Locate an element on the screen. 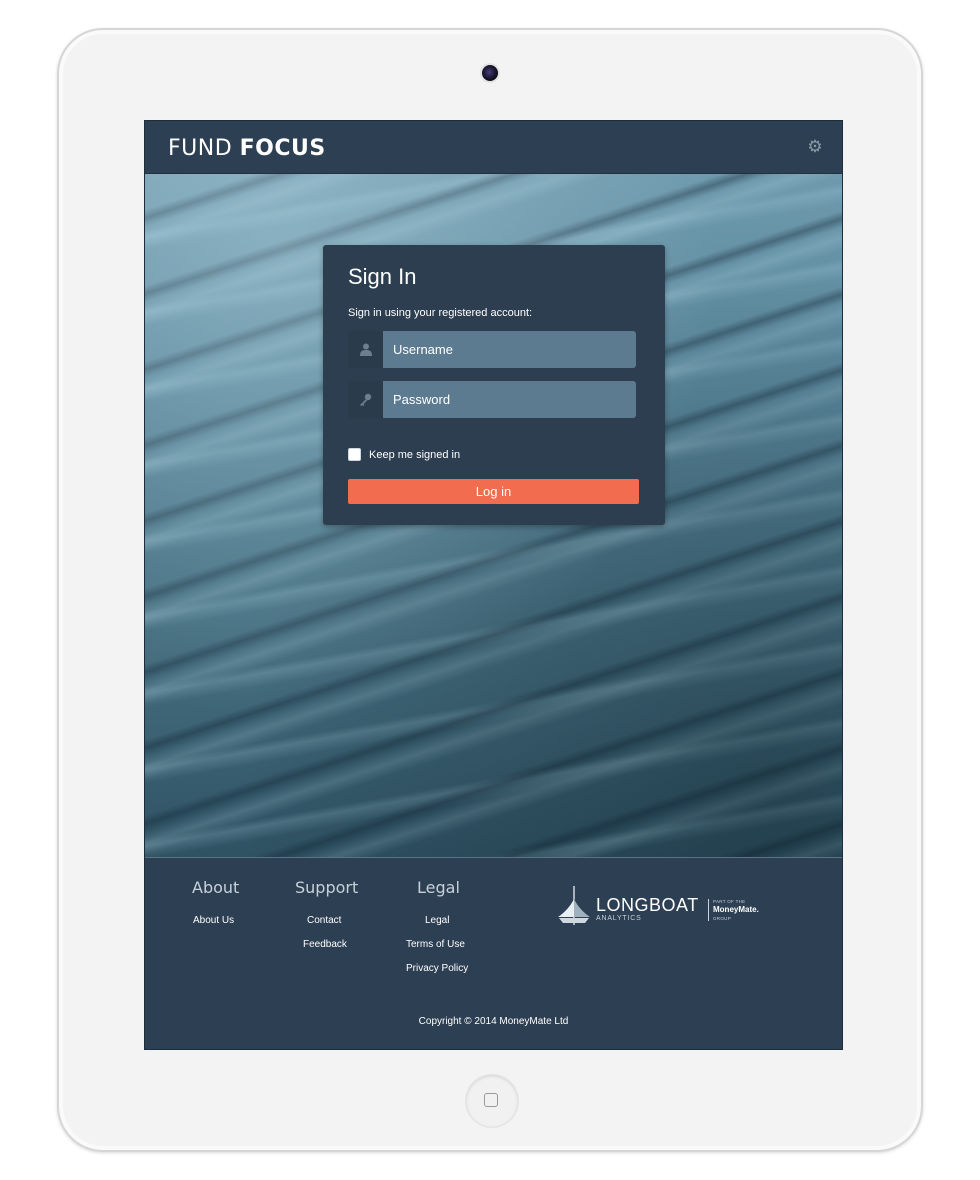 This screenshot has width=980, height=1180. moneymate-name: MoneyMate. is located at coordinates (736, 909).